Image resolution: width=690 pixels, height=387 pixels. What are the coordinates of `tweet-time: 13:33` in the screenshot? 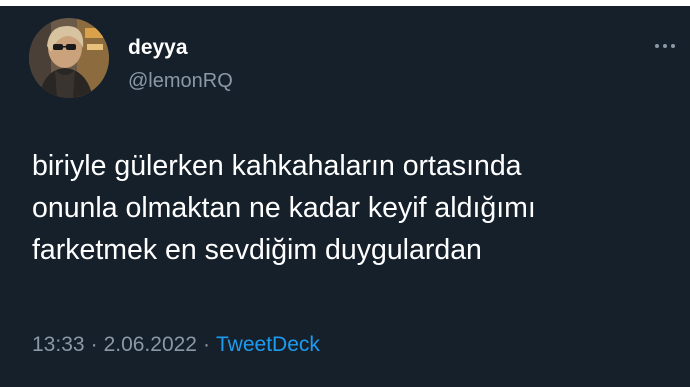 It's located at (58, 344).